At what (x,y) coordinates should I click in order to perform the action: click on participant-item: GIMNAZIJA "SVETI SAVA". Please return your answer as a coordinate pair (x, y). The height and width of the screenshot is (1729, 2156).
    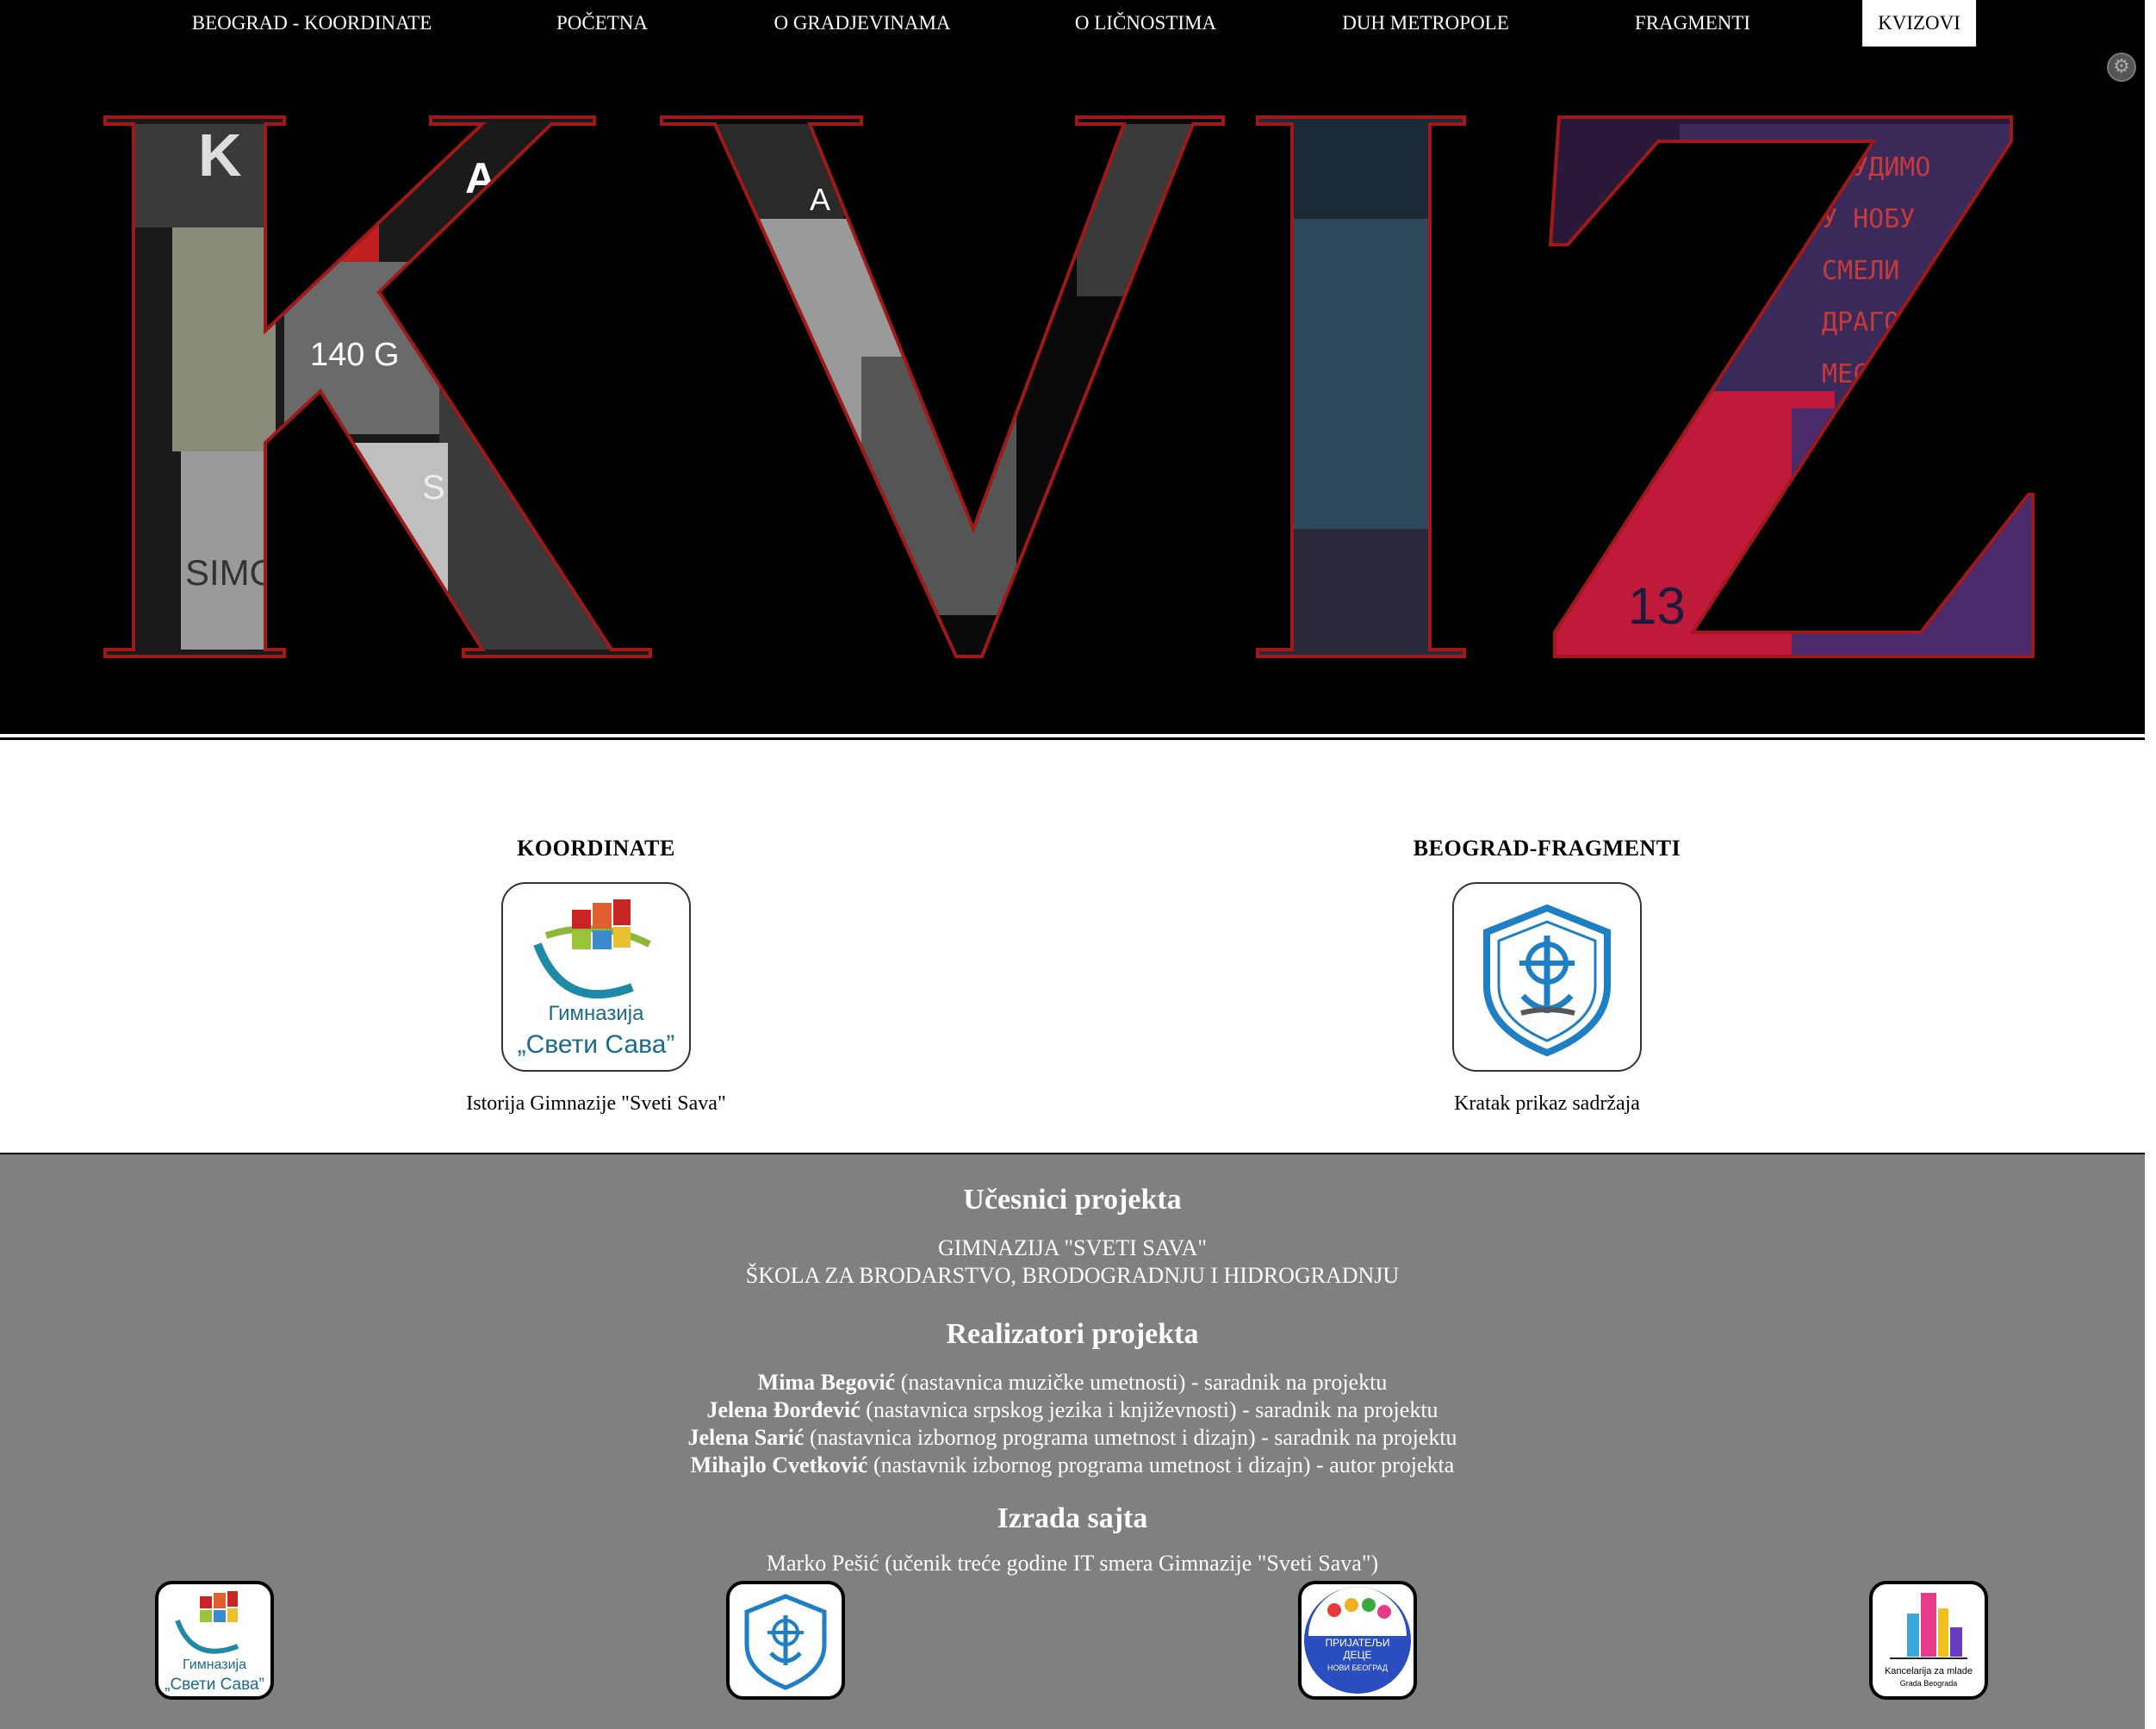
    Looking at the image, I should click on (1072, 1247).